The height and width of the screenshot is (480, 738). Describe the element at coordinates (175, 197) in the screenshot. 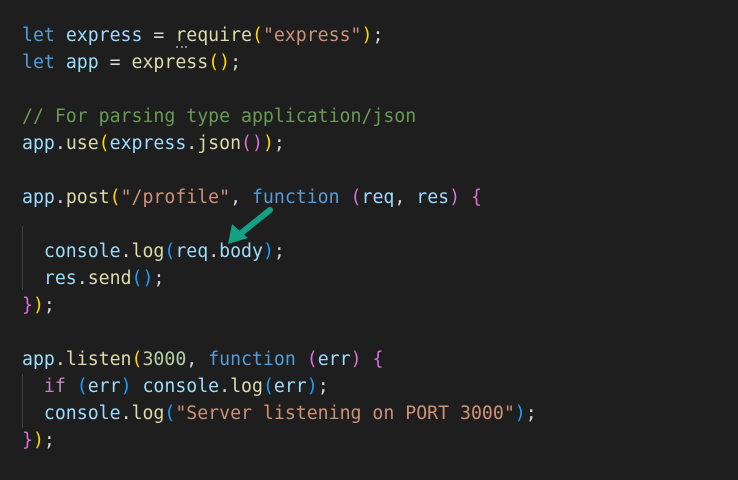

I see `code-token: "/profile"` at that location.